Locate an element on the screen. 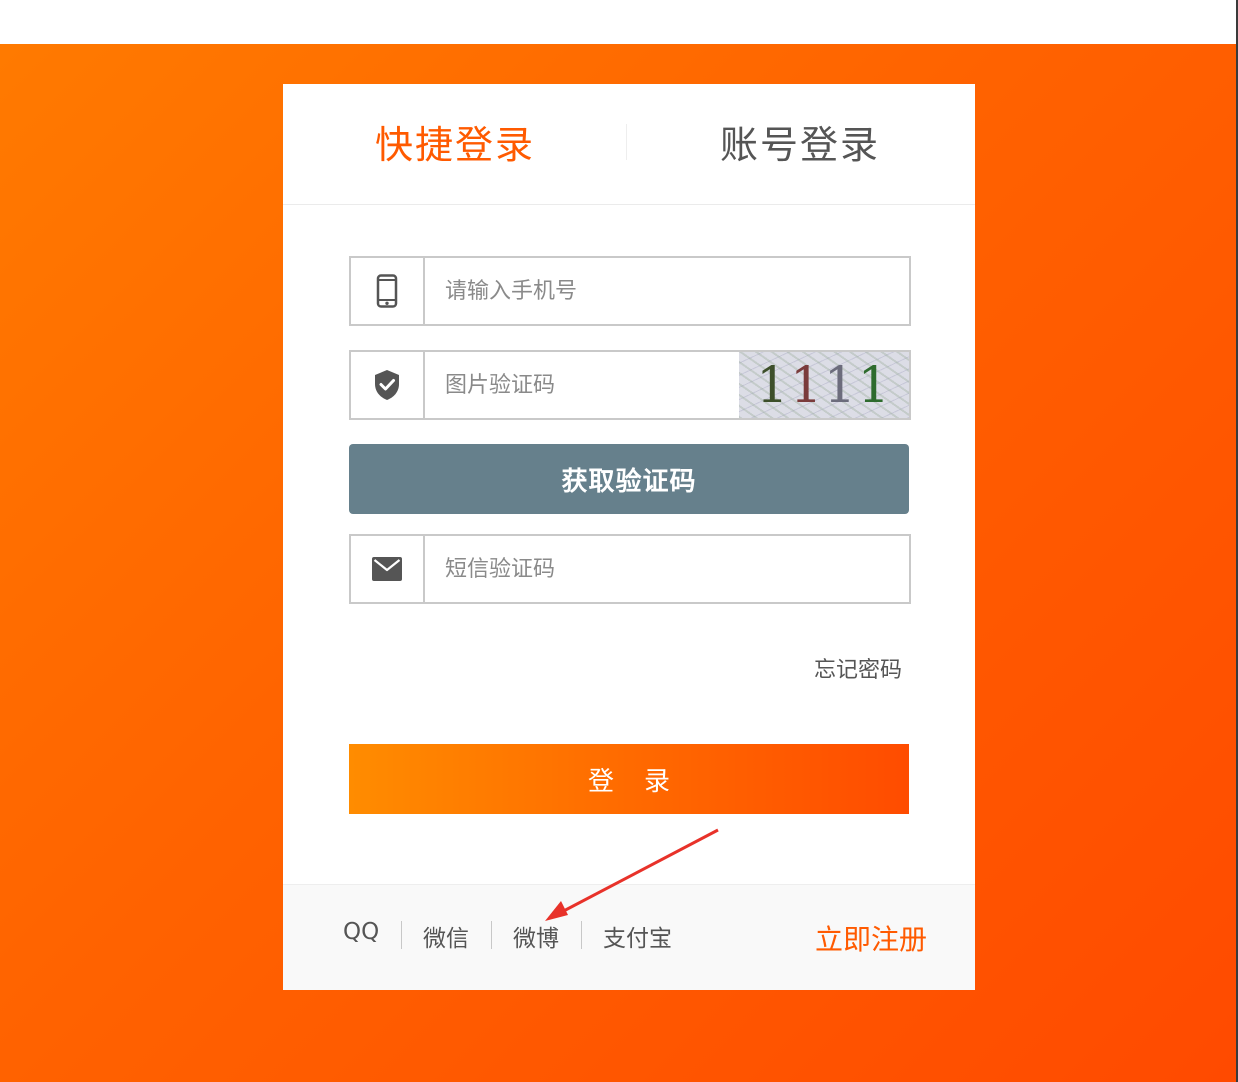  mail-icon is located at coordinates (387, 569).